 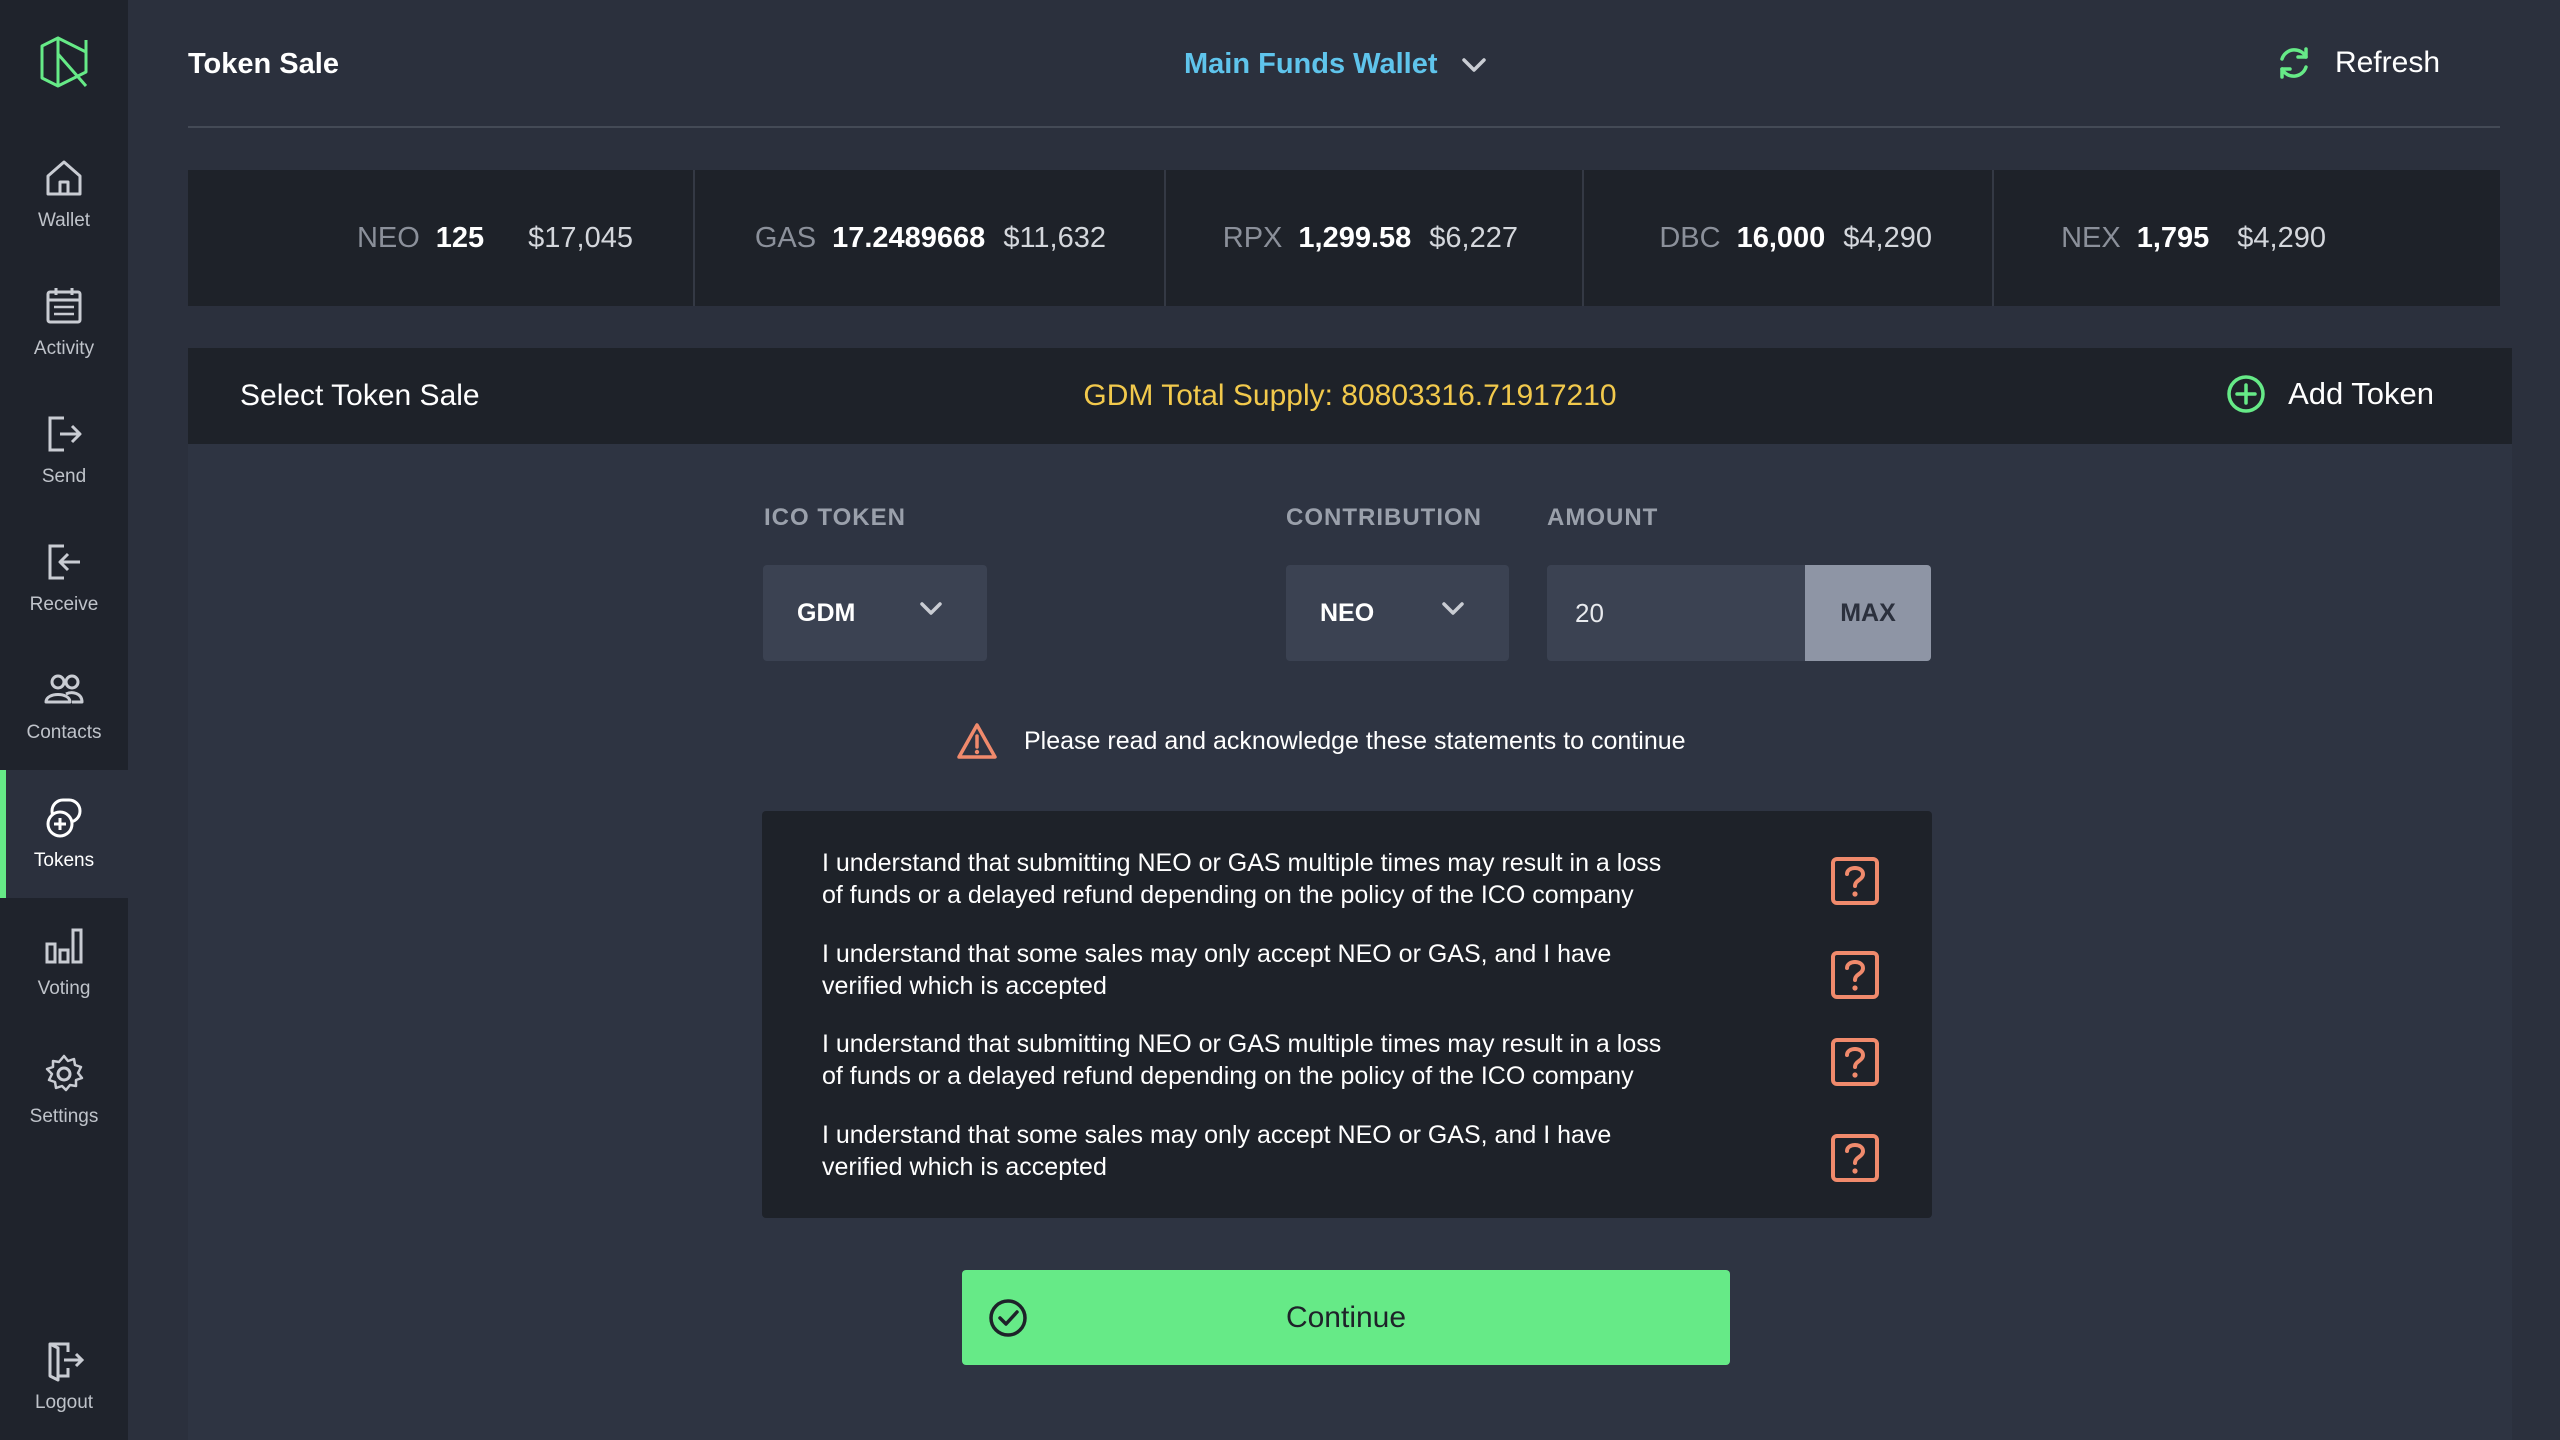 I want to click on calendar-icon, so click(x=64, y=306).